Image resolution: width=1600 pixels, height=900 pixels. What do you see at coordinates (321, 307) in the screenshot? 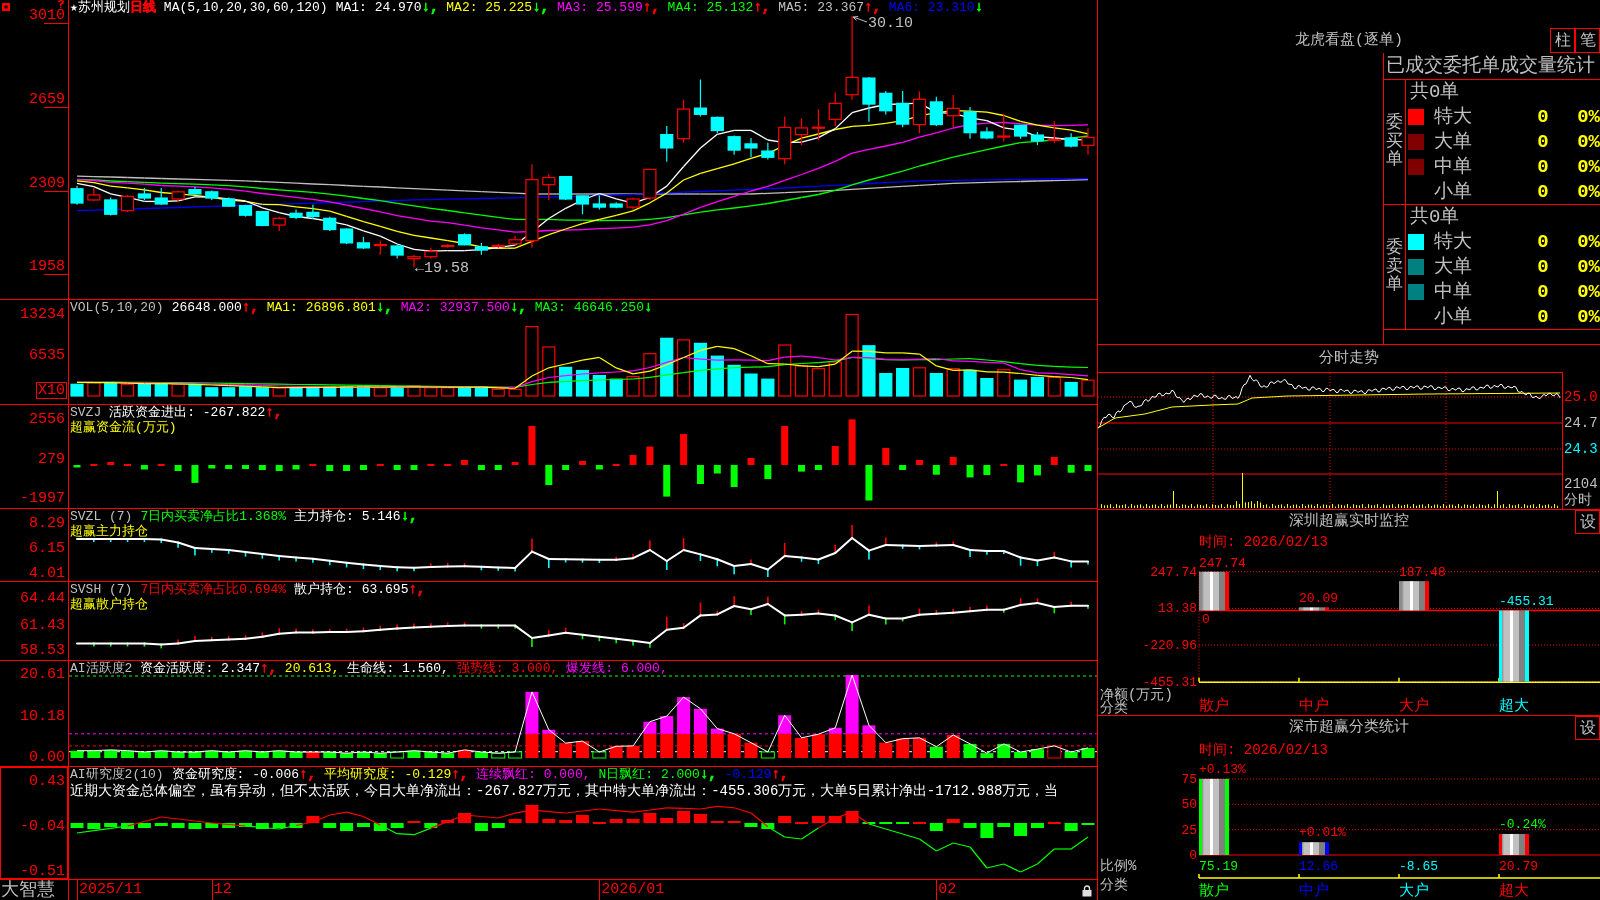
I see `legend-text: MA1: 26896.801` at bounding box center [321, 307].